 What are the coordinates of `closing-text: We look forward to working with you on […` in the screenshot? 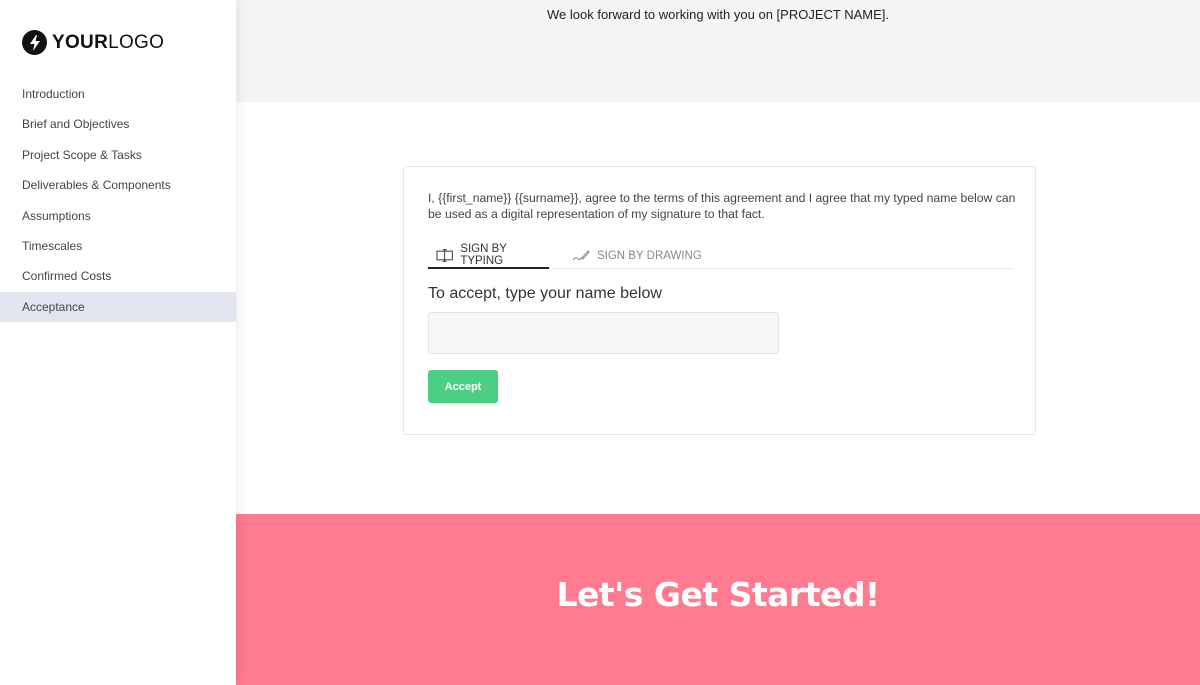 It's located at (718, 14).